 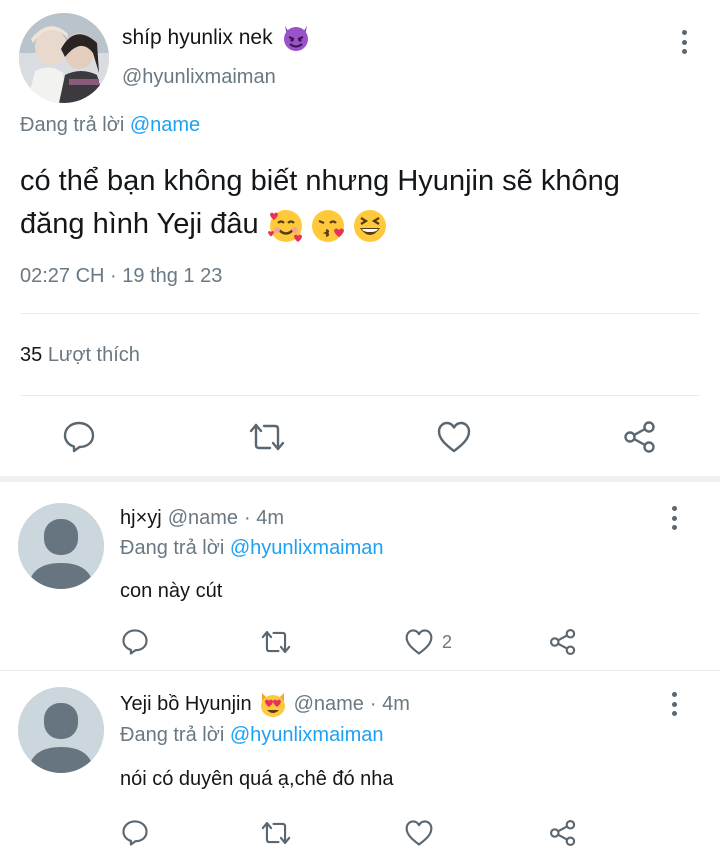 I want to click on tweet-text-line-2: đăng hình Yeji đâu, so click(x=139, y=224).